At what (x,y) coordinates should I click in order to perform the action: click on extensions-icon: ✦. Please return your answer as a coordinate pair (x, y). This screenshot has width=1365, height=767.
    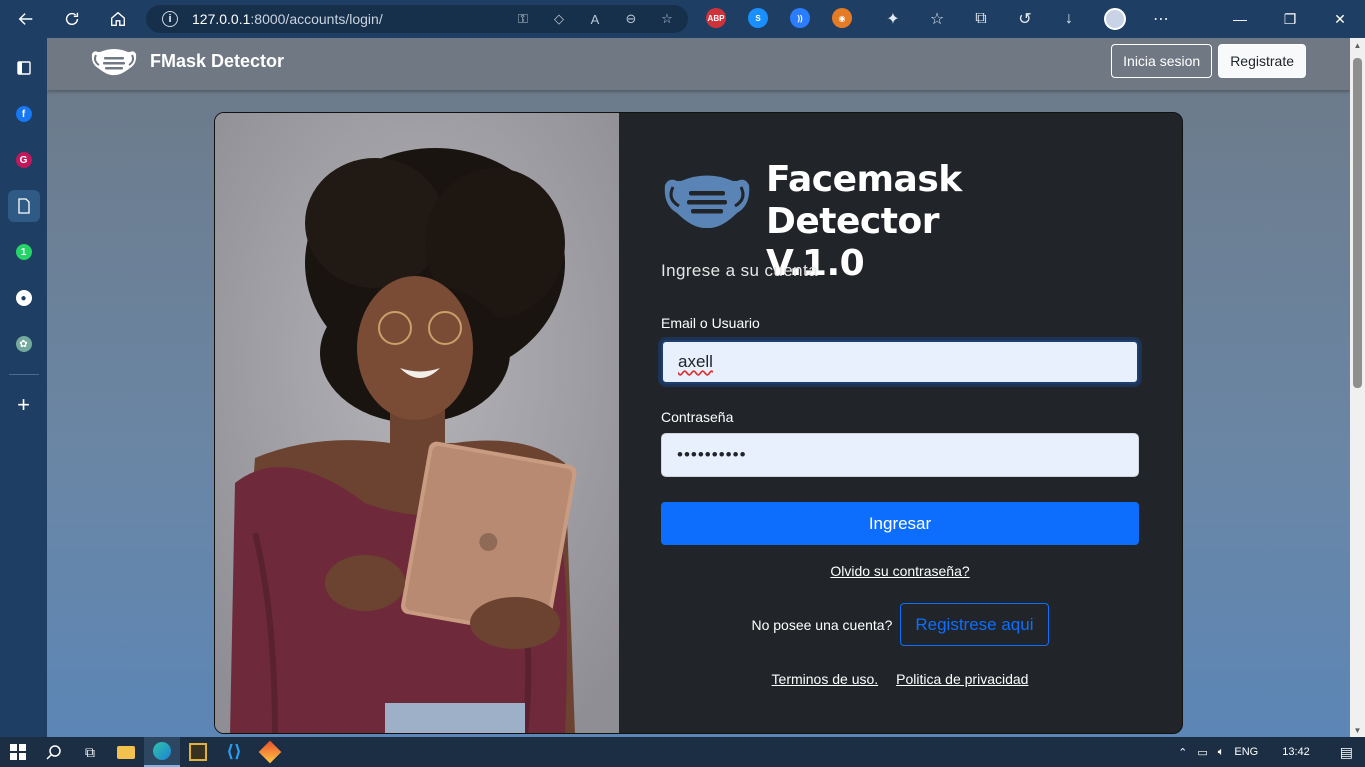
    Looking at the image, I should click on (893, 19).